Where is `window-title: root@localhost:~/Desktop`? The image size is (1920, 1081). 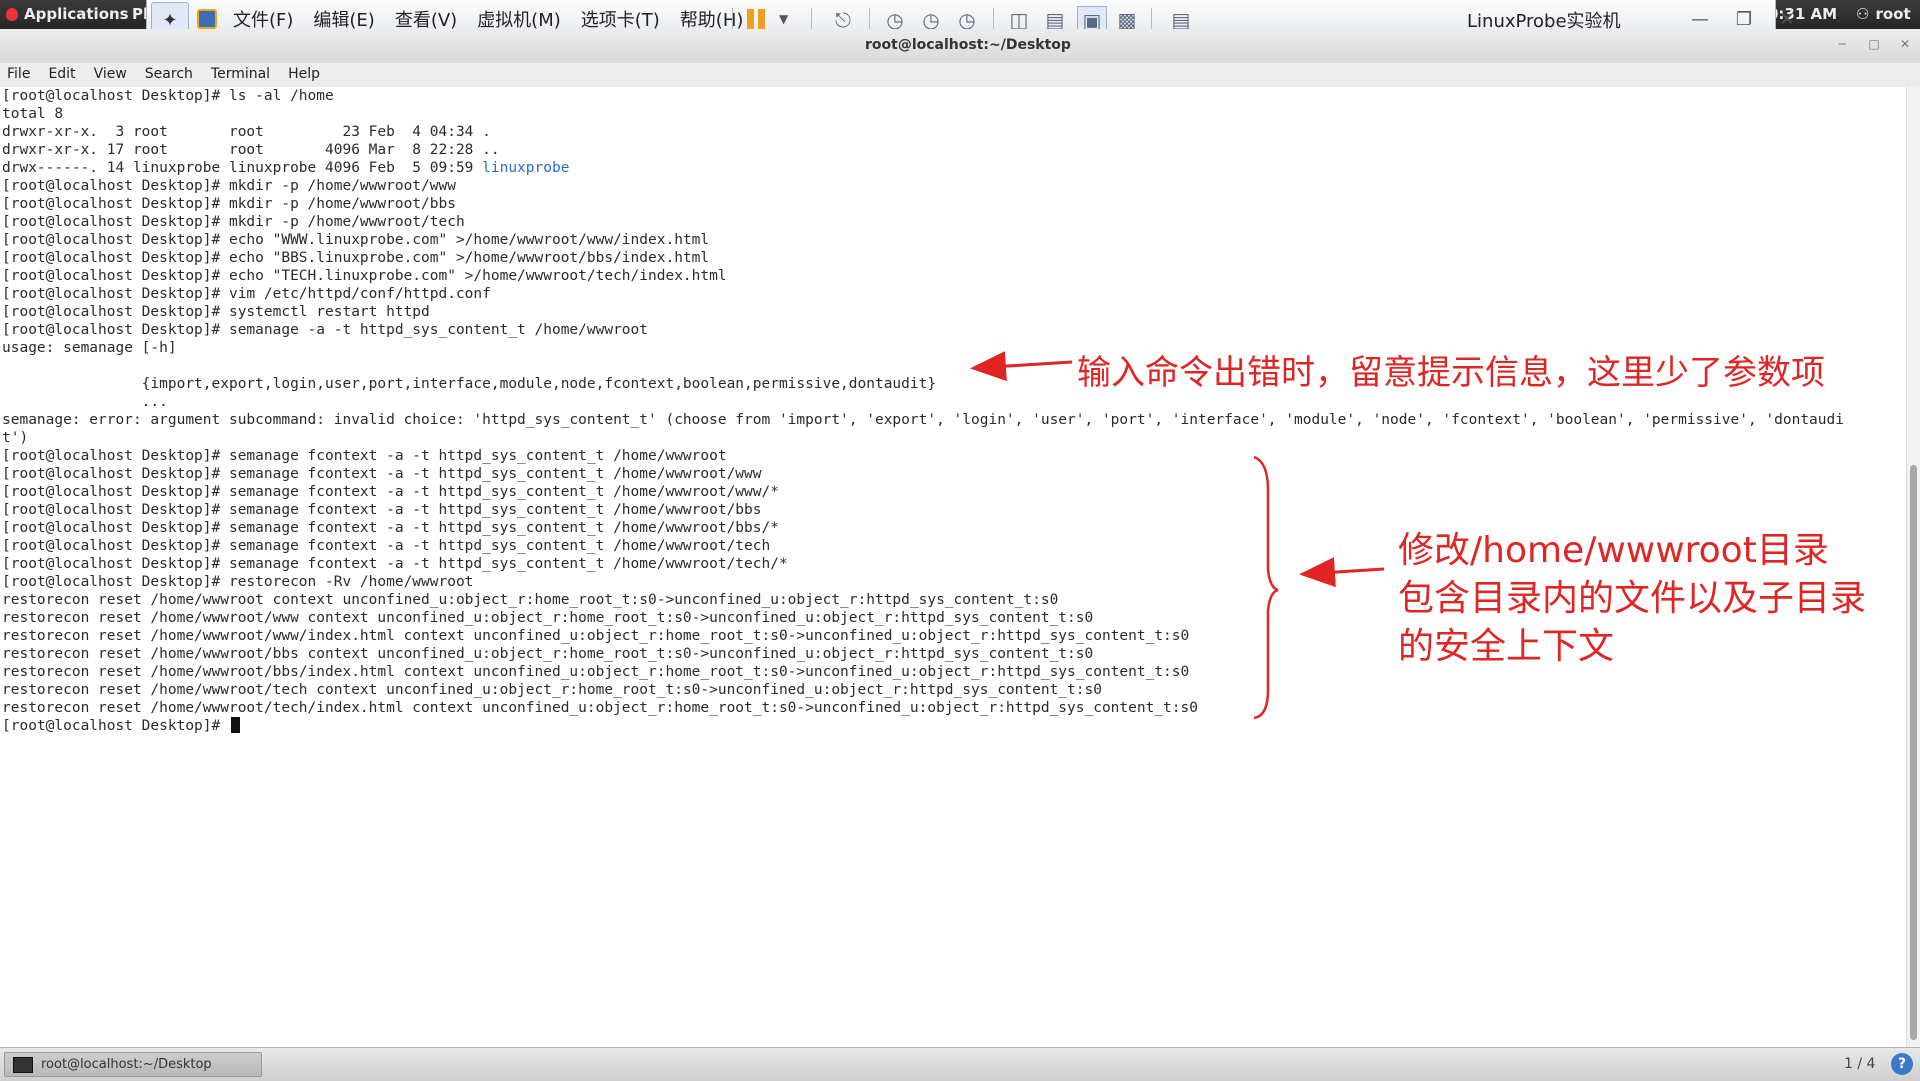 window-title: root@localhost:~/Desktop is located at coordinates (968, 45).